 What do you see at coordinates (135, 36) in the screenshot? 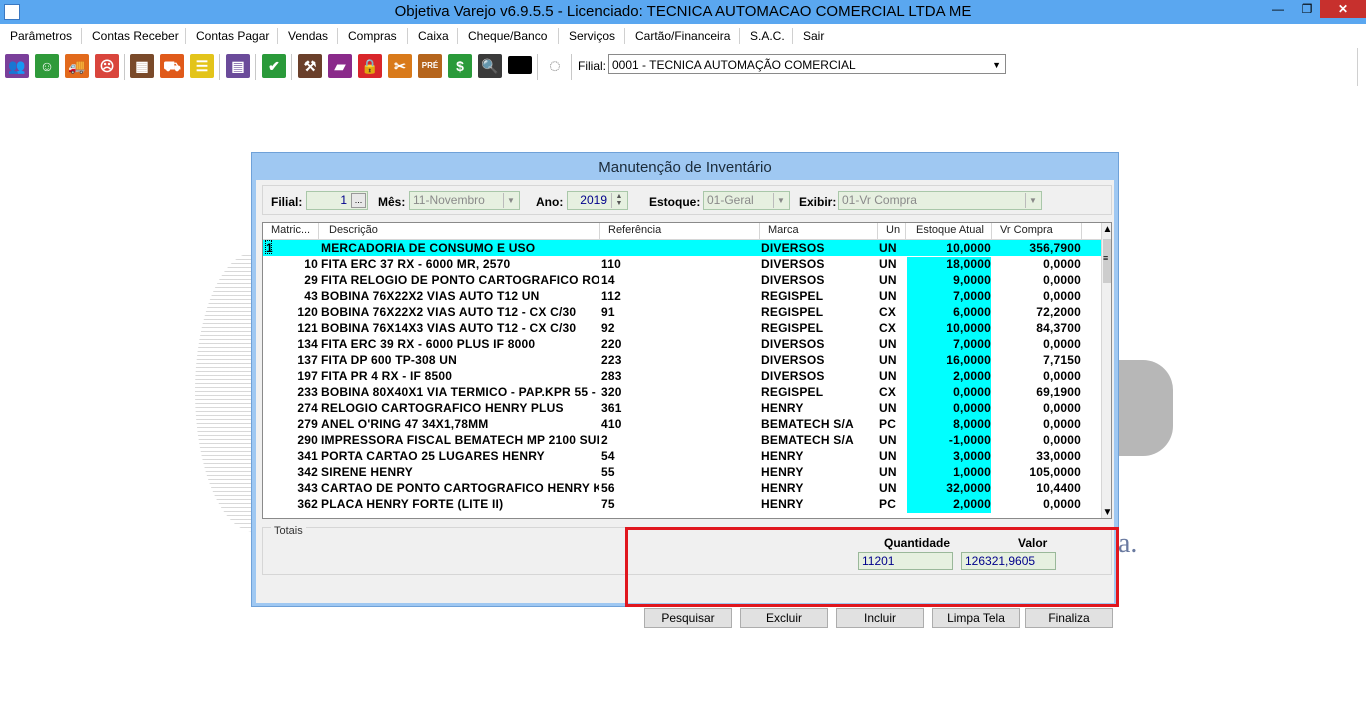
I see `menu-contas-receber: Contas Receber` at bounding box center [135, 36].